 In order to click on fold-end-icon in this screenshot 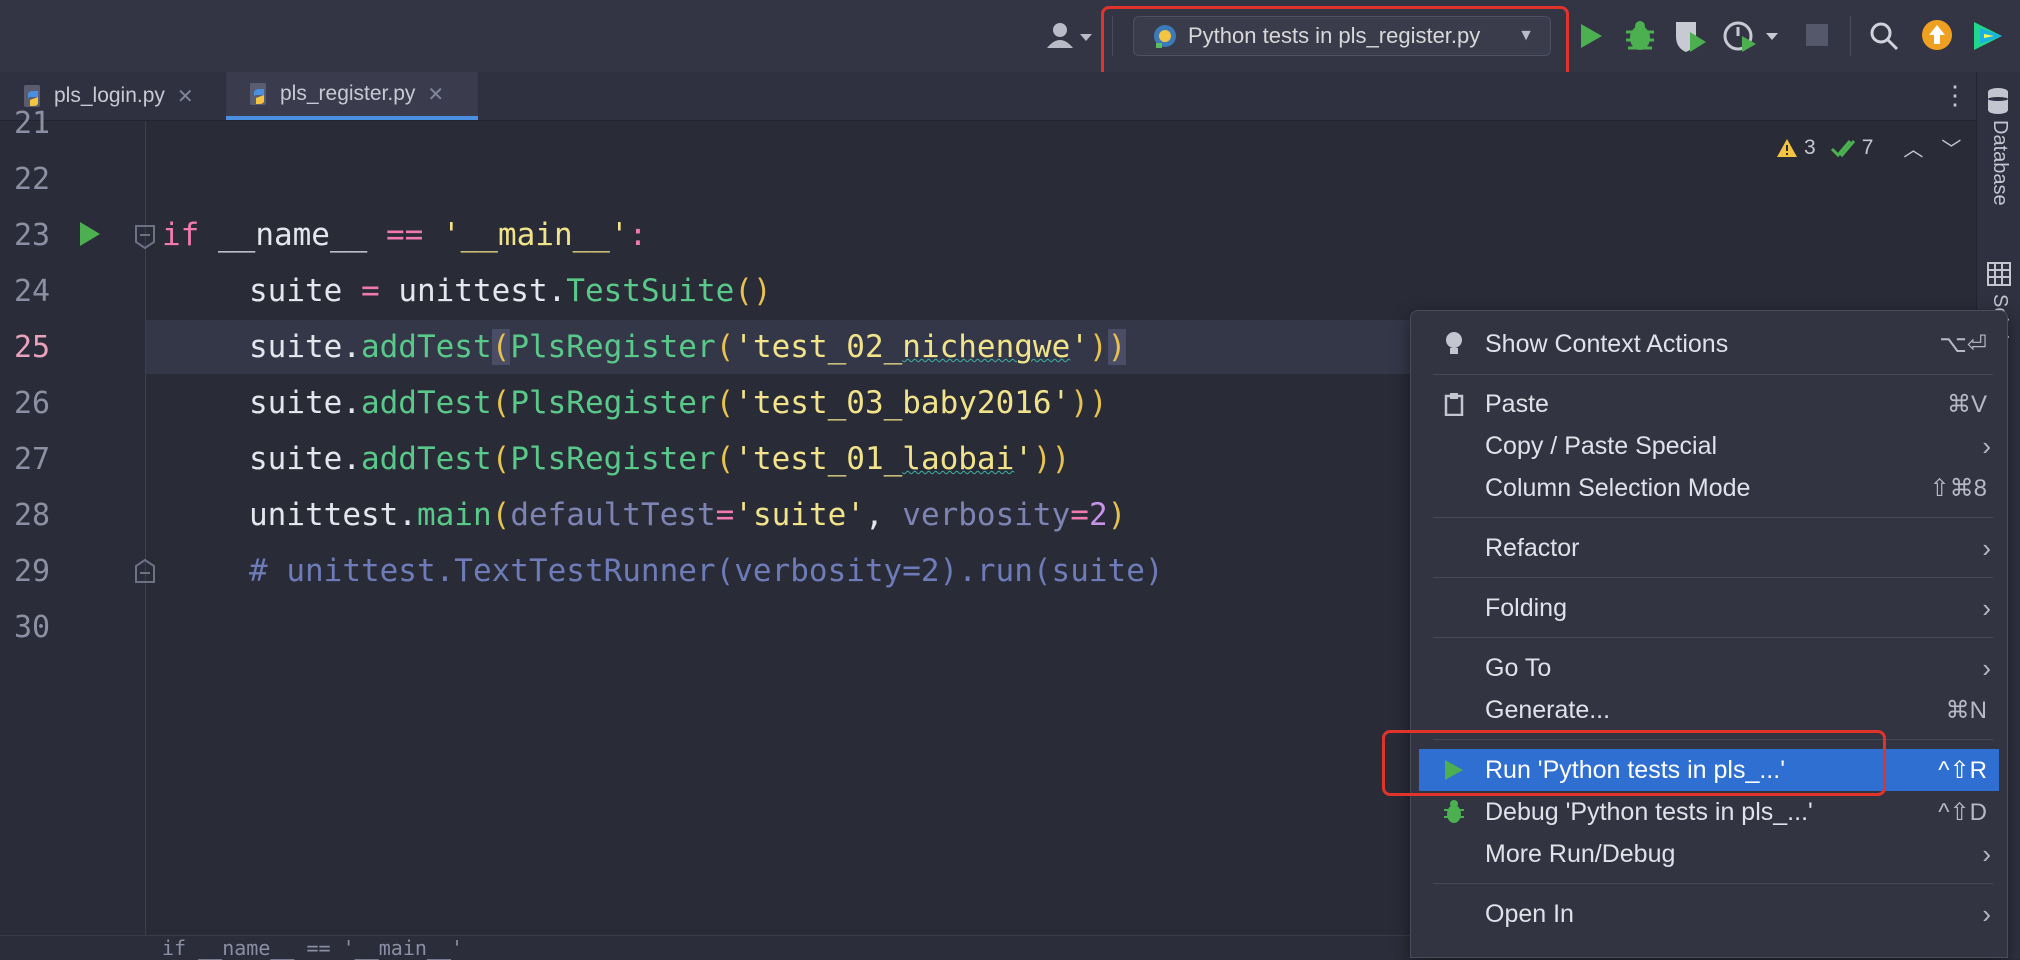, I will do `click(145, 570)`.